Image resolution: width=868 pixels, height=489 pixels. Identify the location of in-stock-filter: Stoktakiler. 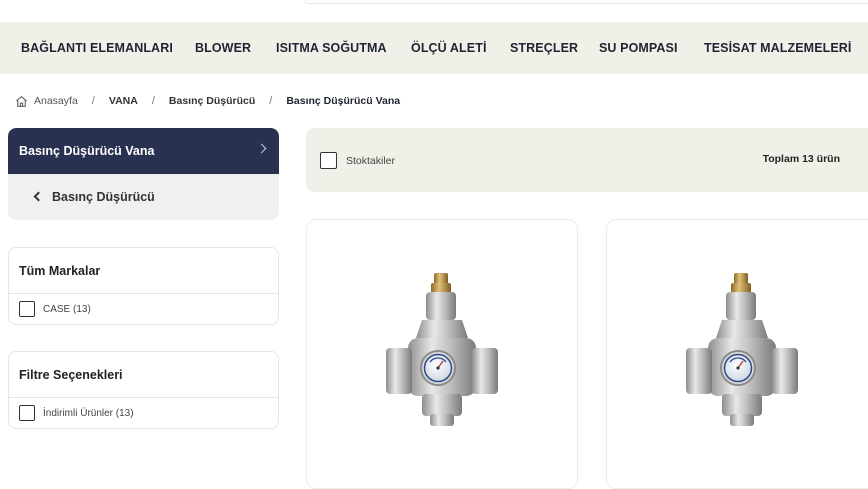
(357, 160).